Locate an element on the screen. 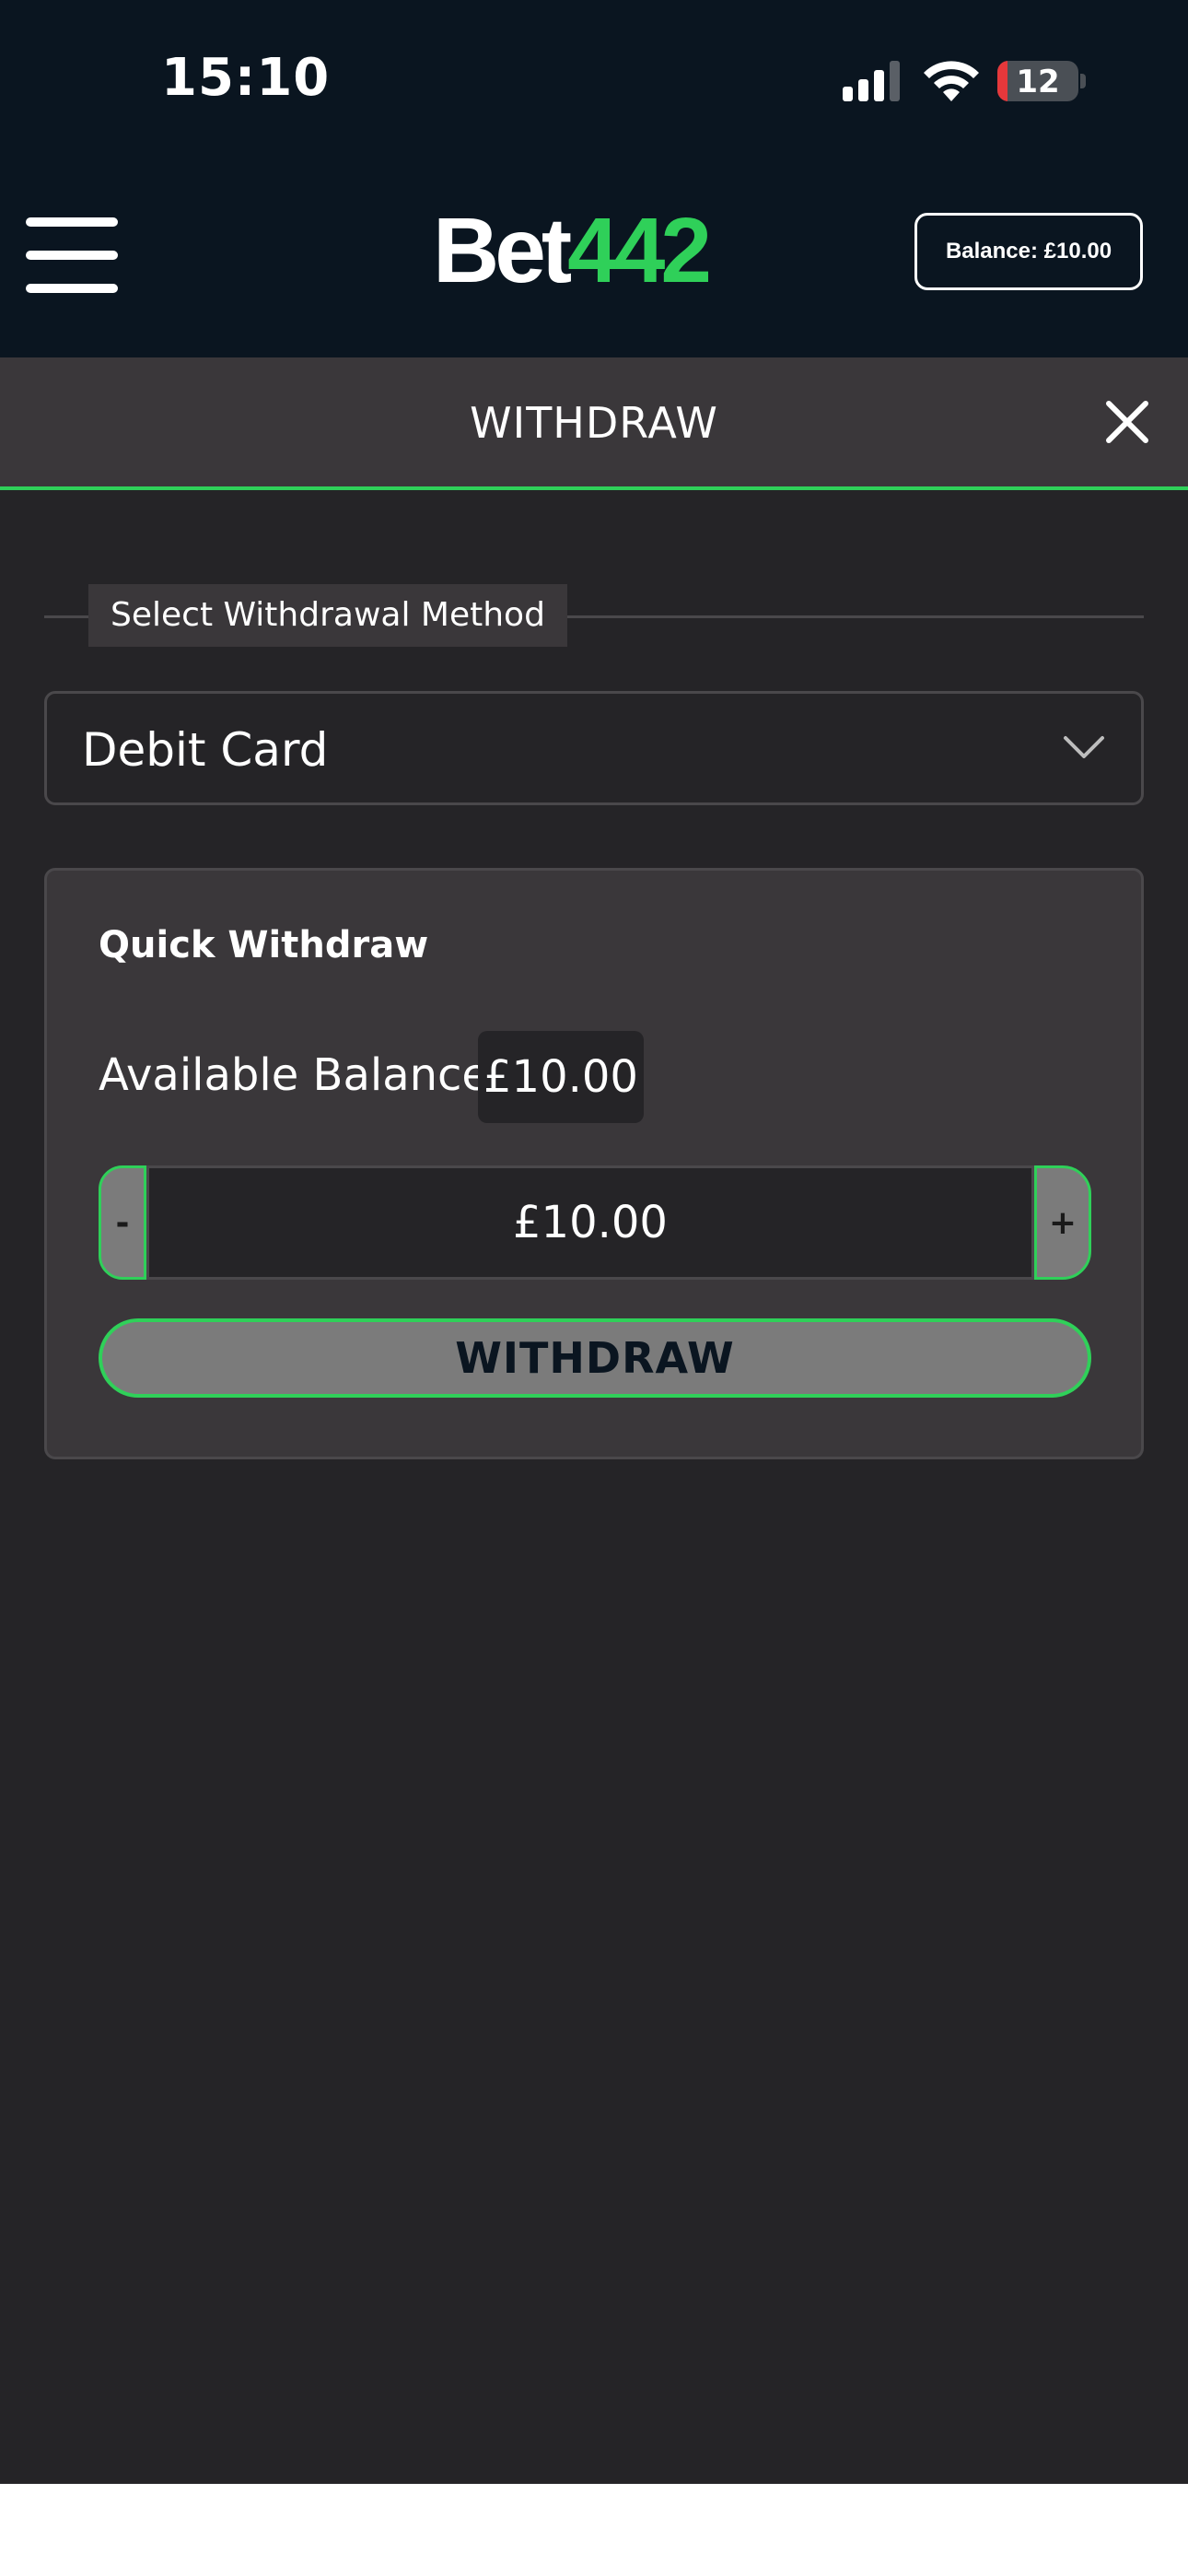 Image resolution: width=1188 pixels, height=2576 pixels. status-bar: 15:10 12 is located at coordinates (594, 78).